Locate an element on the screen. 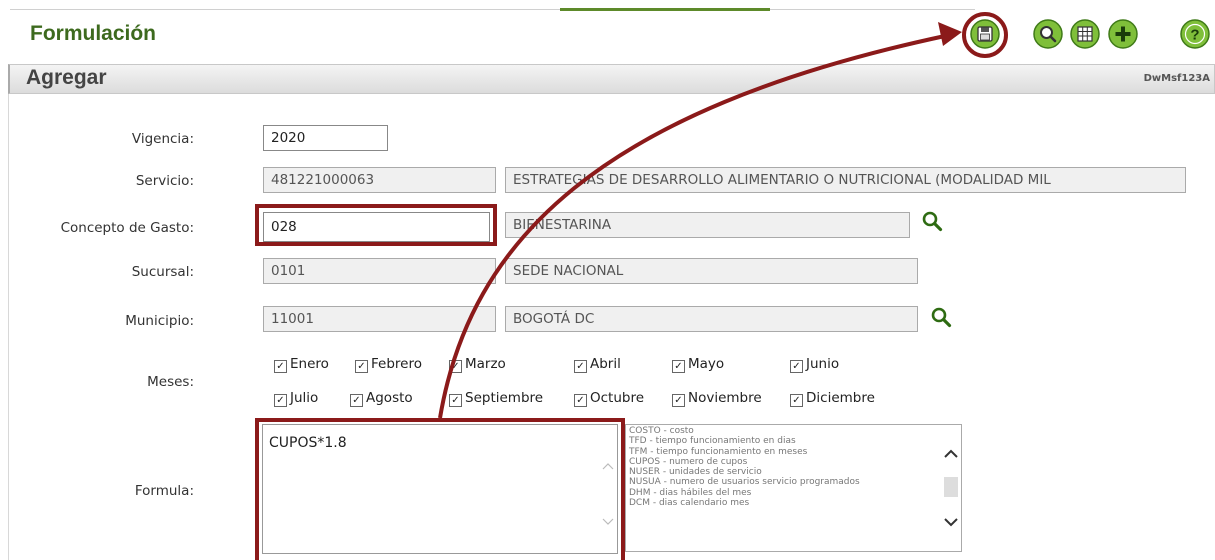 Image resolution: width=1215 pixels, height=560 pixels. add-button is located at coordinates (1123, 34).